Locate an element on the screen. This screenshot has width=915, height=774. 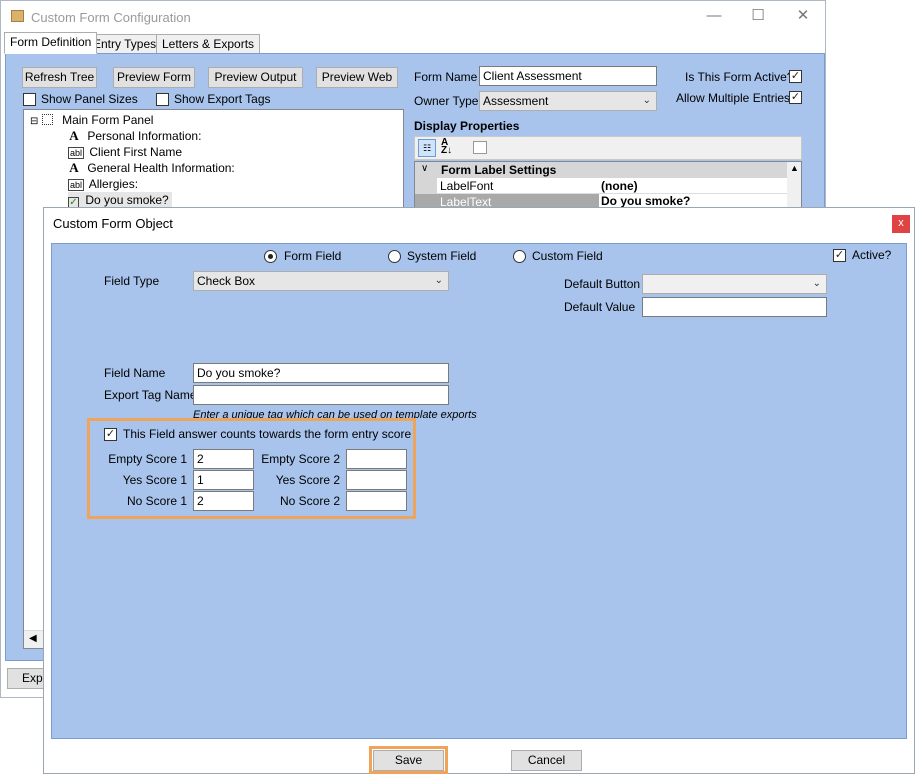
export-tag-input is located at coordinates (321, 395).